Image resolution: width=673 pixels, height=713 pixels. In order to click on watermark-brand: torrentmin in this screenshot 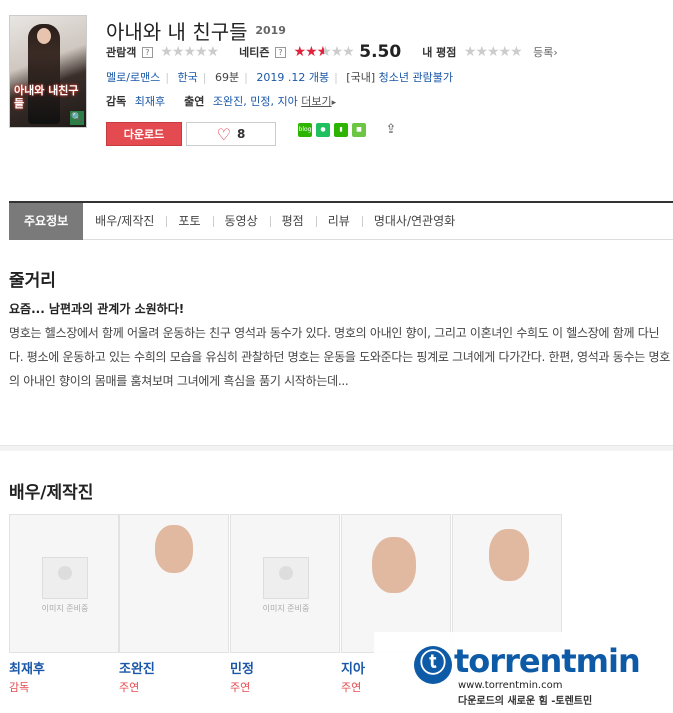, I will do `click(547, 661)`.